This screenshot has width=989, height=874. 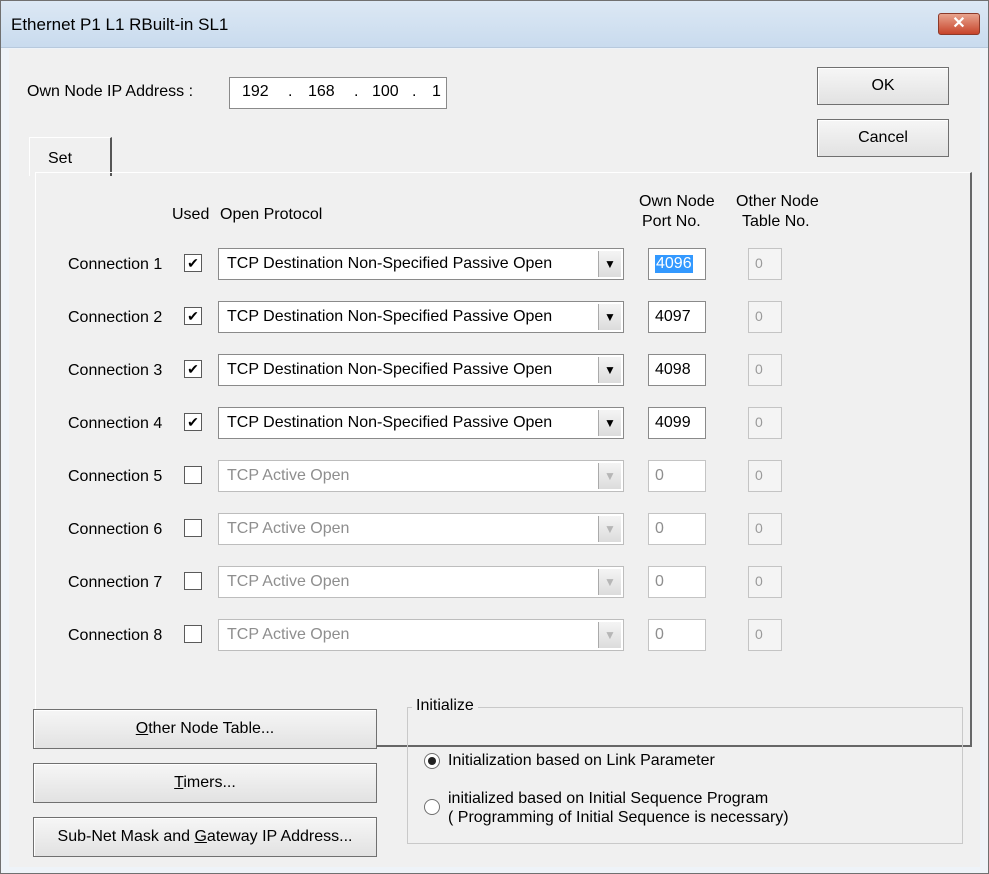 I want to click on own-node-port-input: 4099, so click(x=677, y=423).